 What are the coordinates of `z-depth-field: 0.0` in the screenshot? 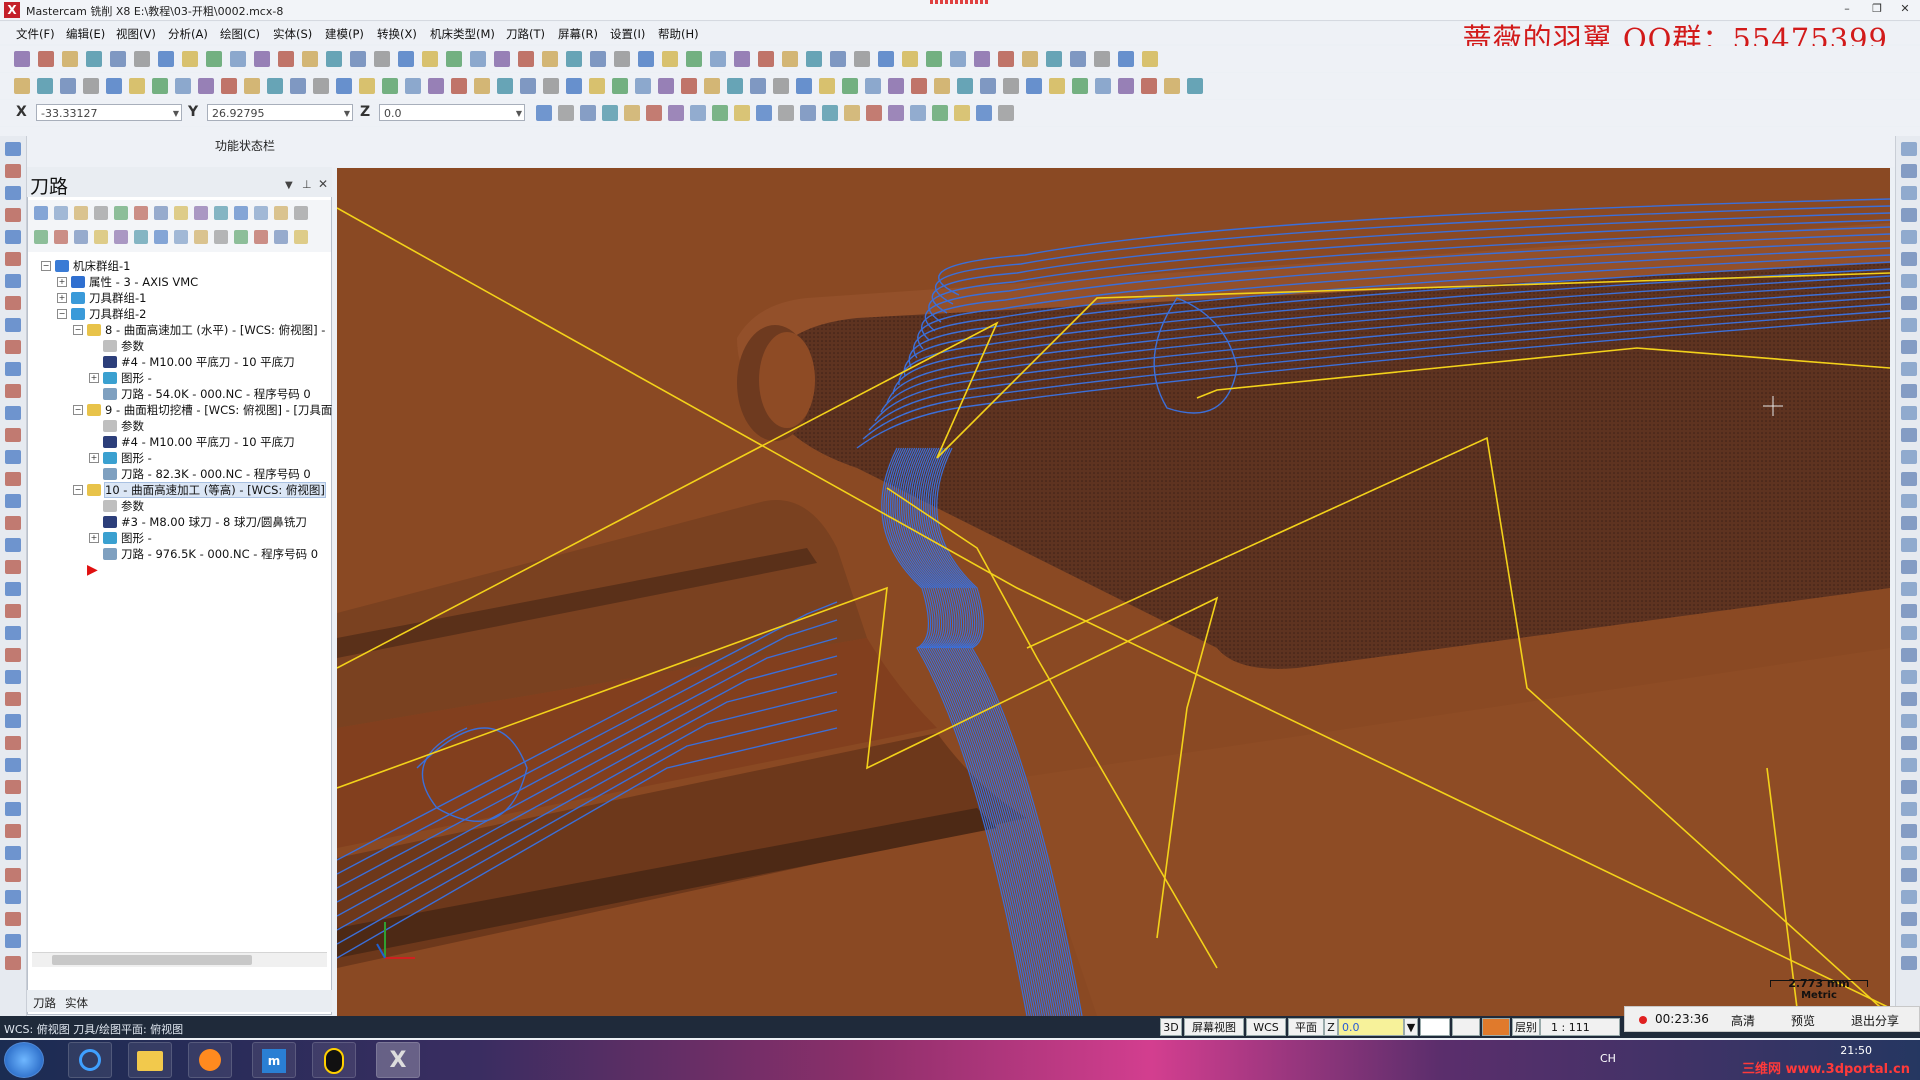 It's located at (1371, 1027).